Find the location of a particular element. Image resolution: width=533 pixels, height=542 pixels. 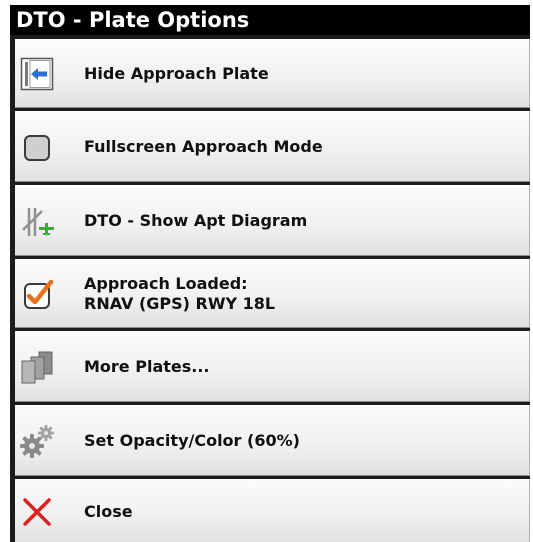

hide-approach-plate-label: Hide Approach Plate is located at coordinates (176, 73).